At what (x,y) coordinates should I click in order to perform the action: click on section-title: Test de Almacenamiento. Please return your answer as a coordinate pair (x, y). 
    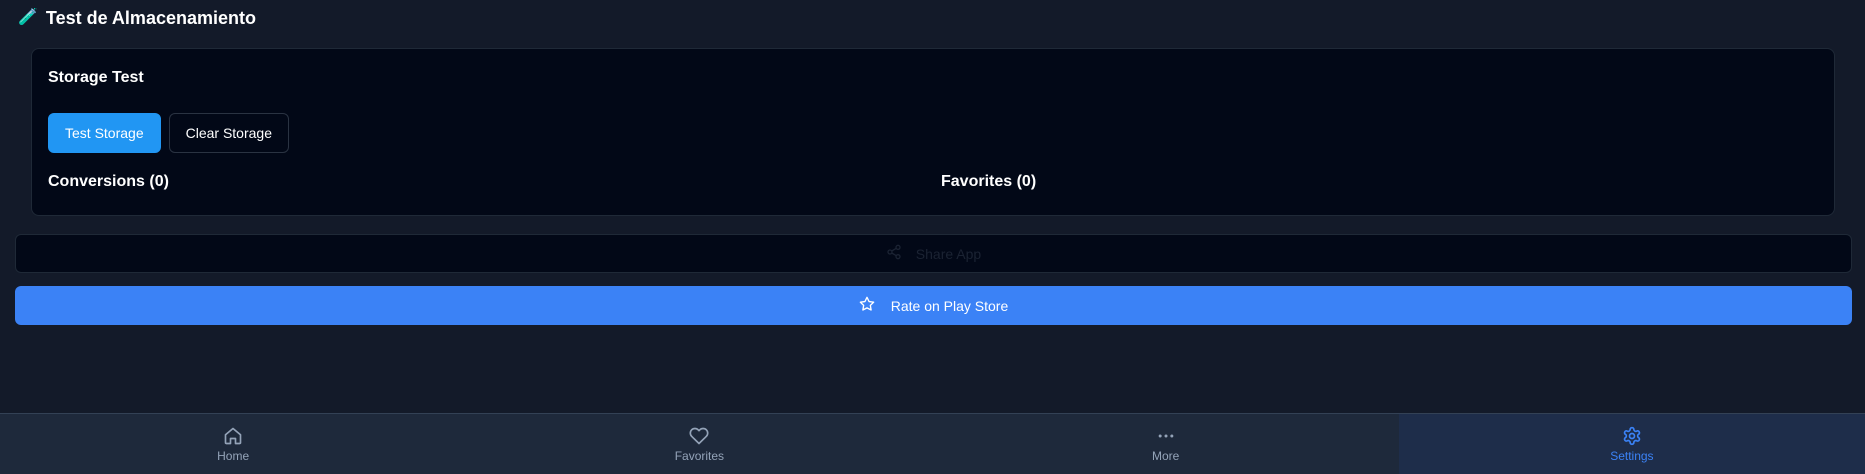
    Looking at the image, I should click on (150, 17).